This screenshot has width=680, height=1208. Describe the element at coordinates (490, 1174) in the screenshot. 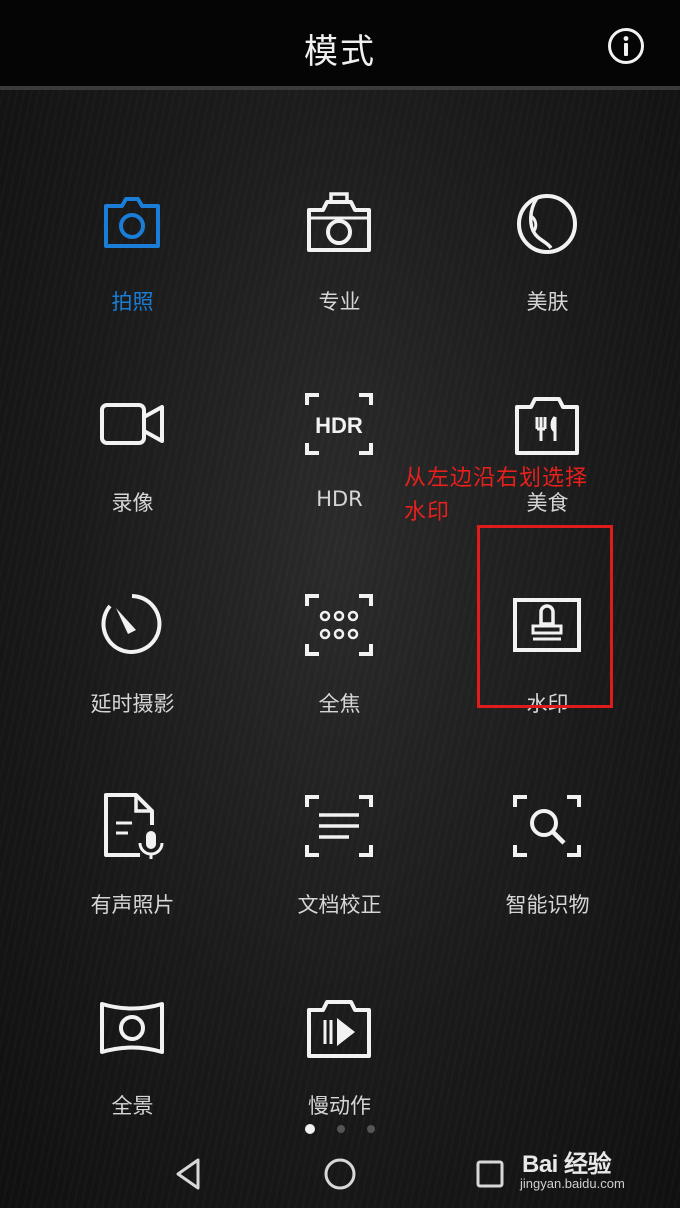

I see `recents-icon` at that location.